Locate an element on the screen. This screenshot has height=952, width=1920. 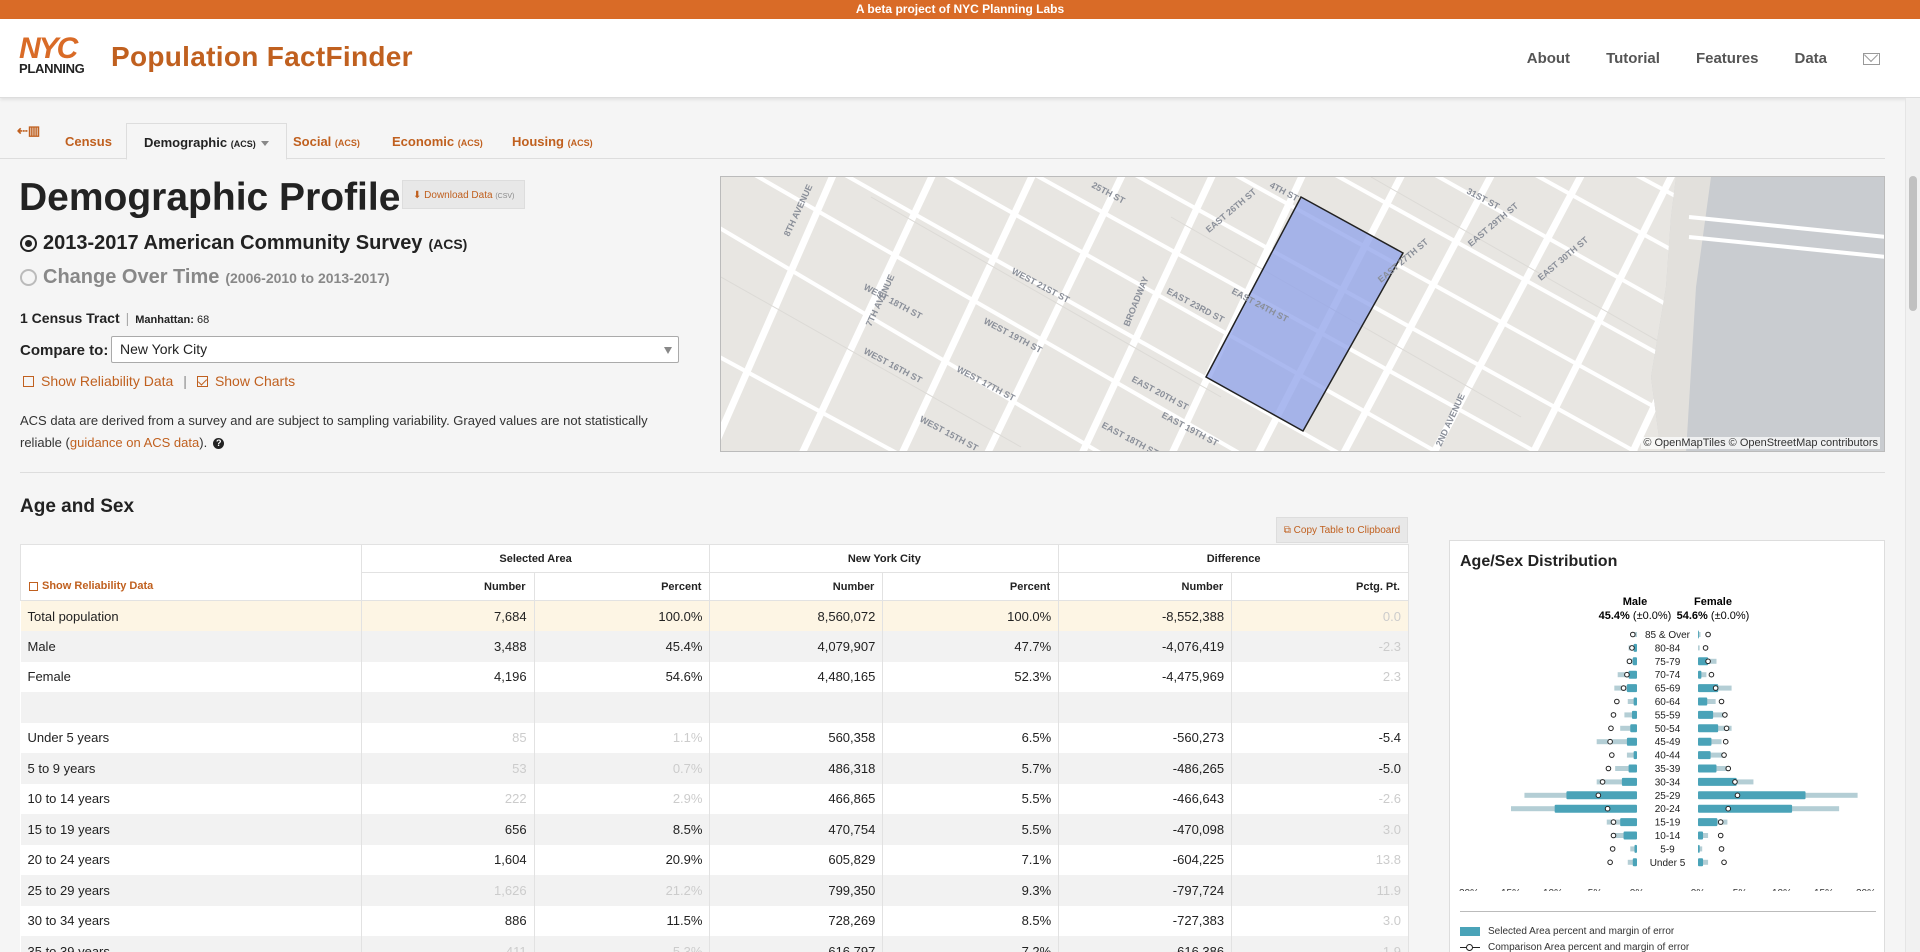
table-cell: 54.6% is located at coordinates (622, 676).